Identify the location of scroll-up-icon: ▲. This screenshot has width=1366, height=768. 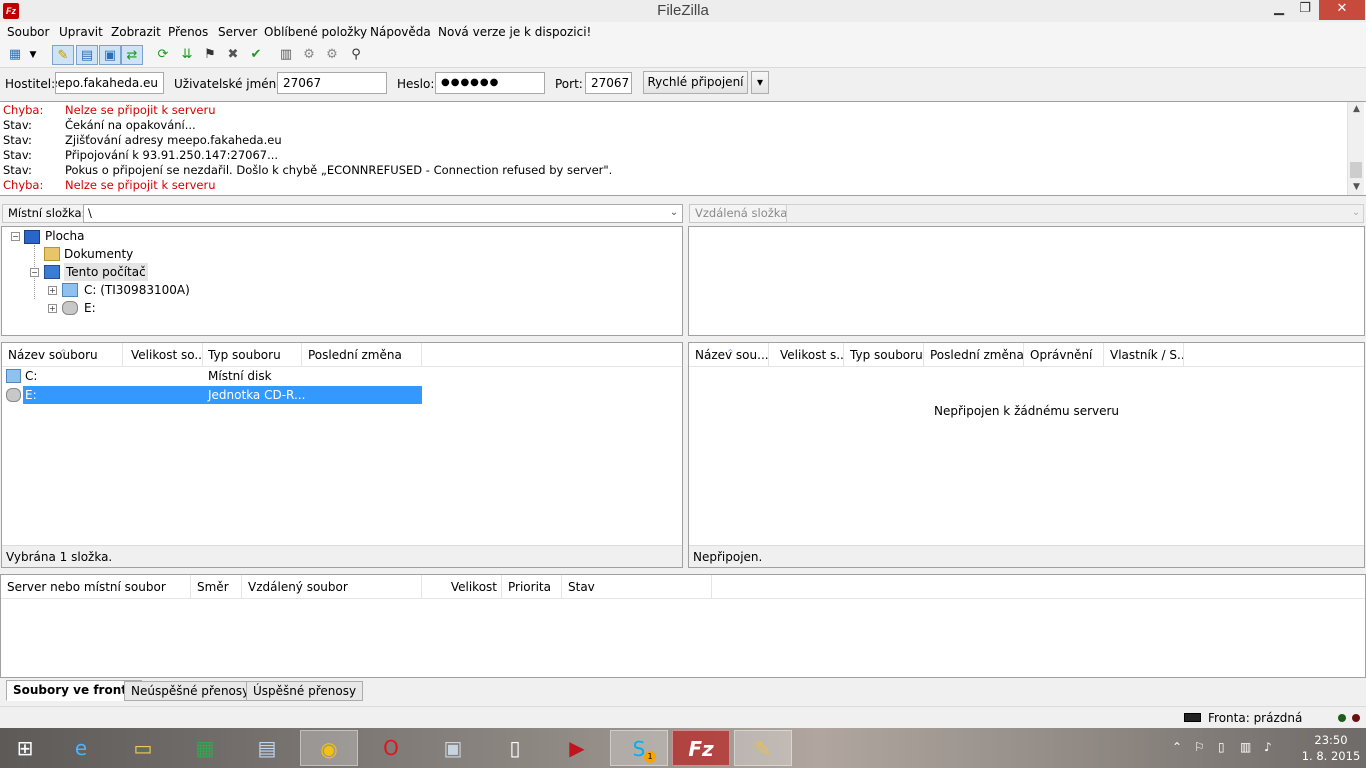
(1356, 109).